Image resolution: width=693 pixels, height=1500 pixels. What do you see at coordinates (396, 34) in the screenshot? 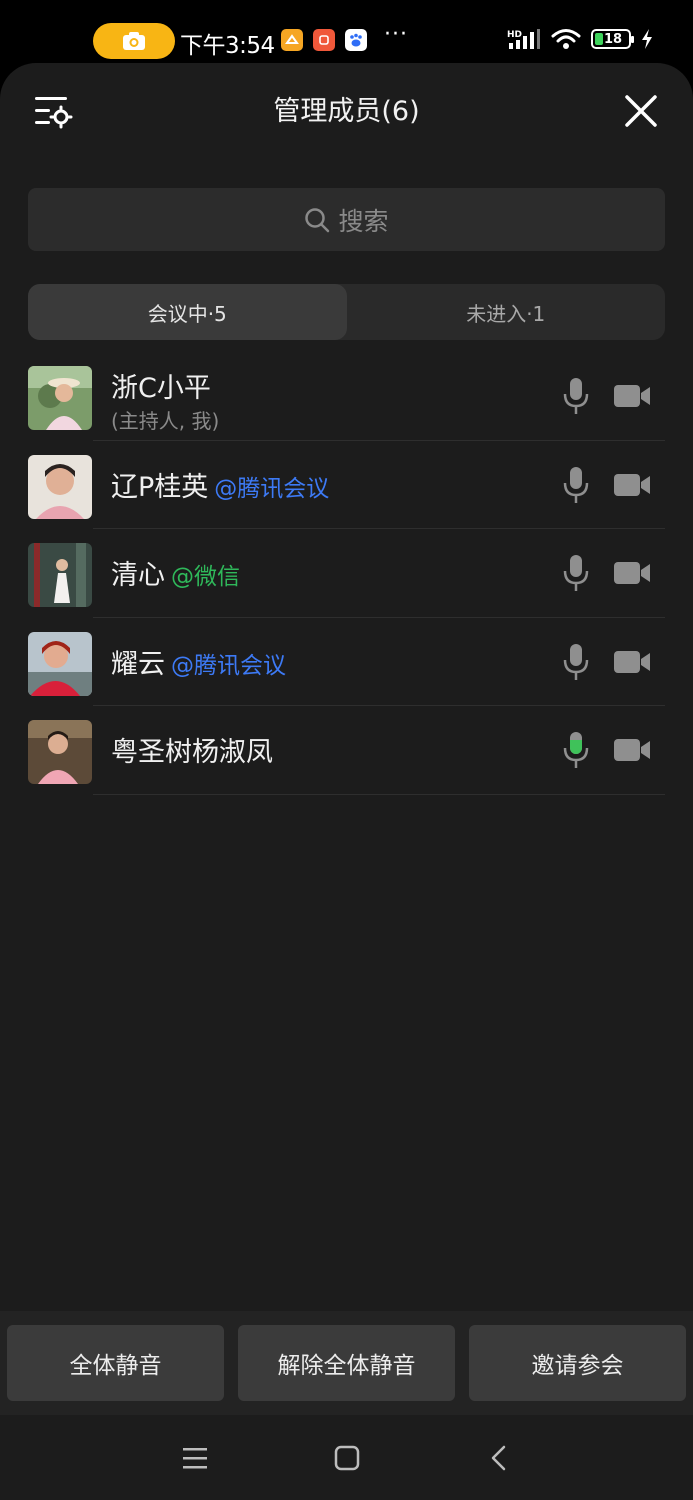
I see `more-notifications-indicator: ···` at bounding box center [396, 34].